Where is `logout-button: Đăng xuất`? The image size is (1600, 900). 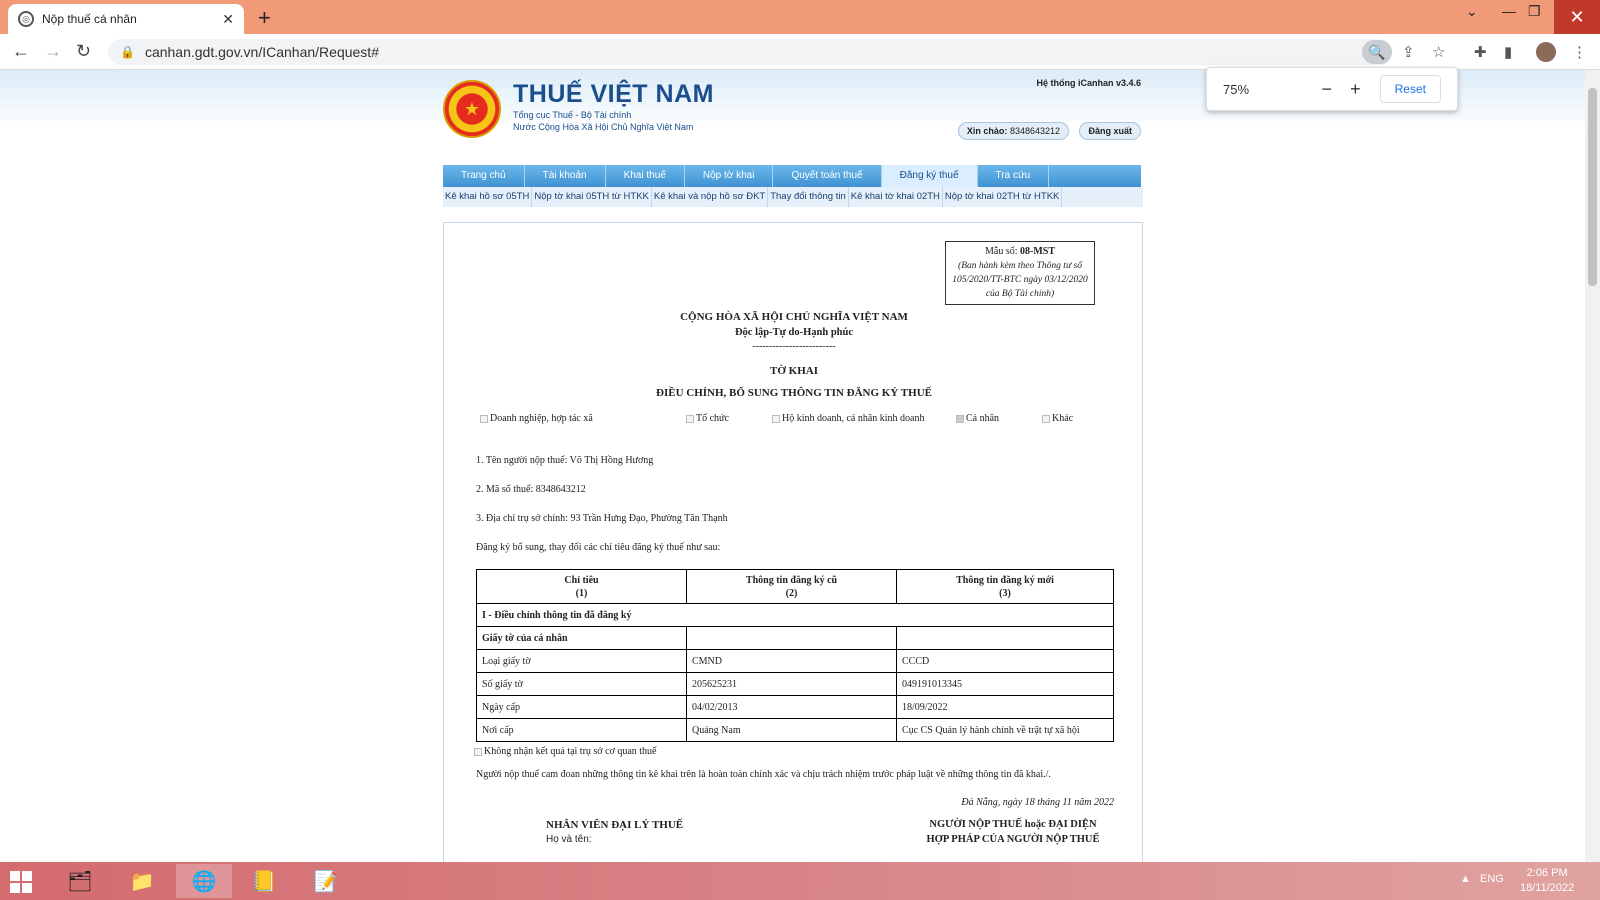 logout-button: Đăng xuất is located at coordinates (1110, 131).